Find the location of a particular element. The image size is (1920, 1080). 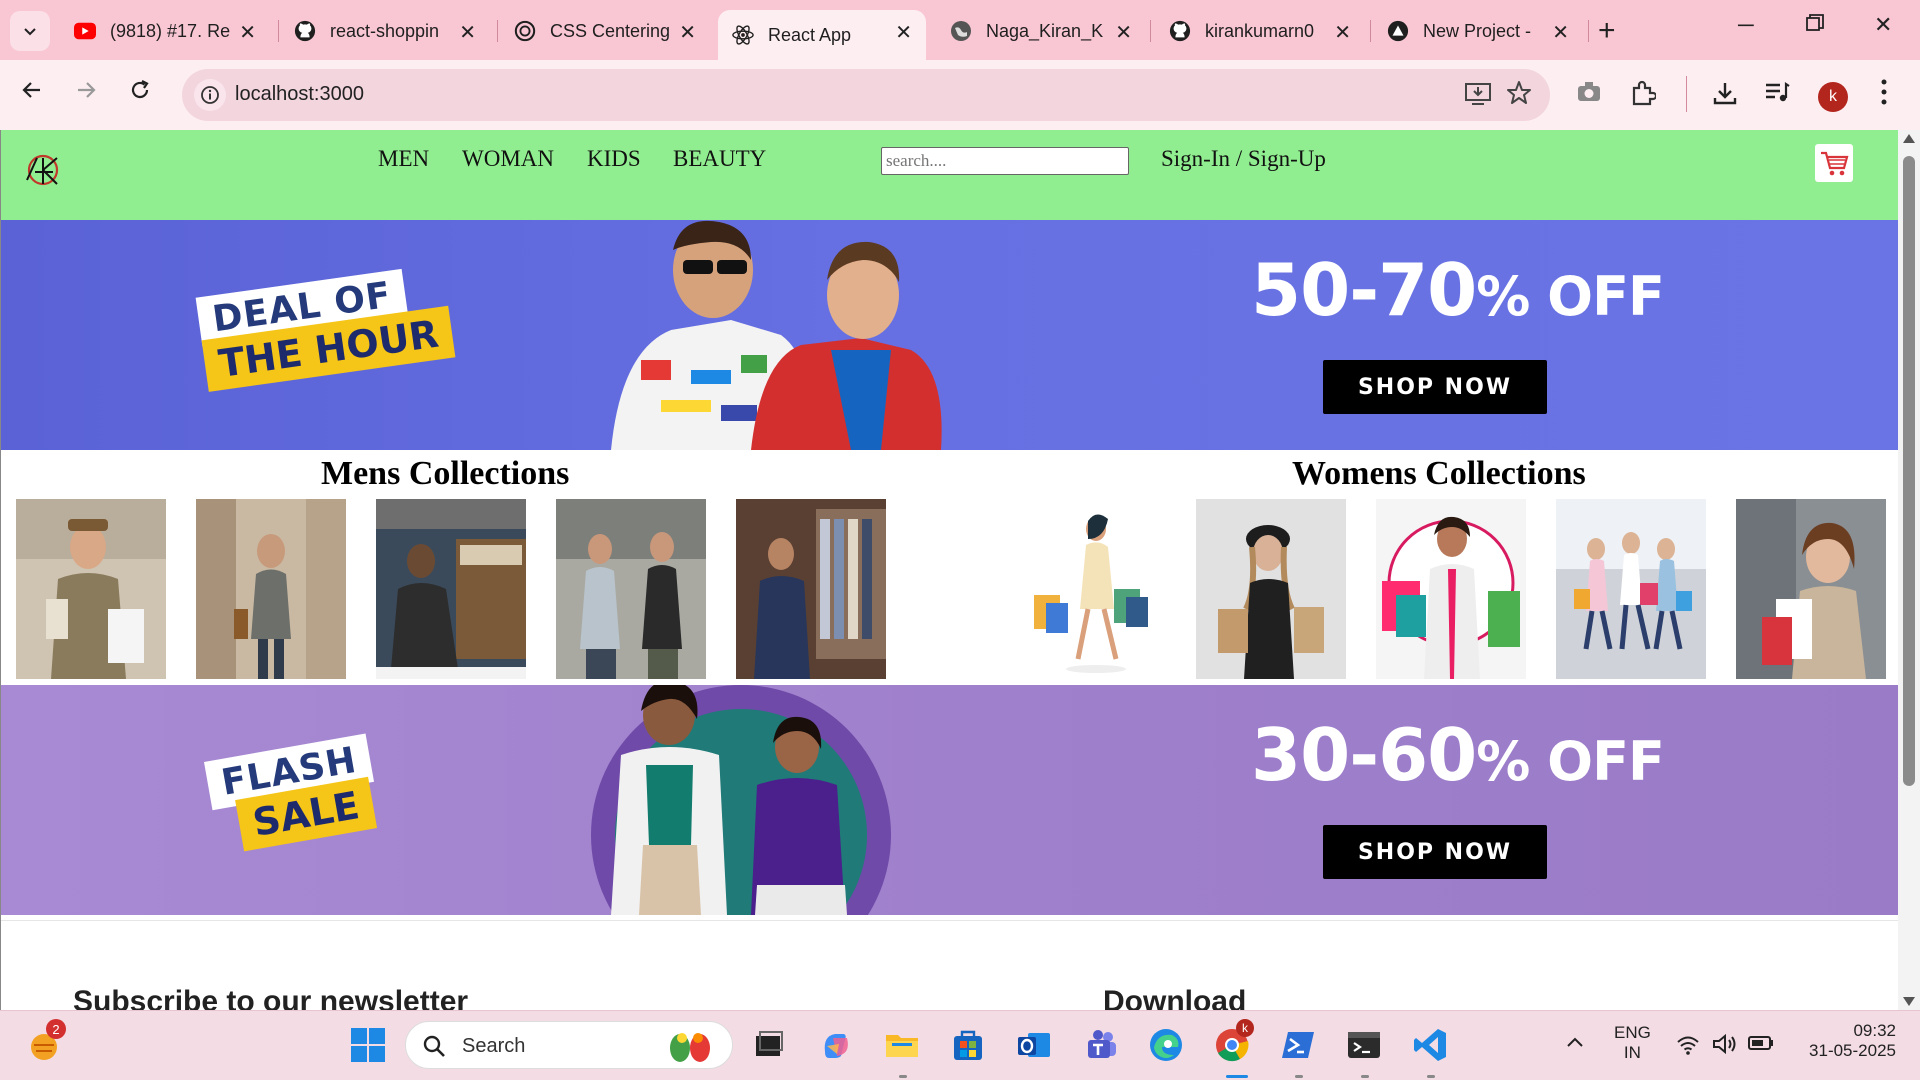

store-icon is located at coordinates (968, 1045).